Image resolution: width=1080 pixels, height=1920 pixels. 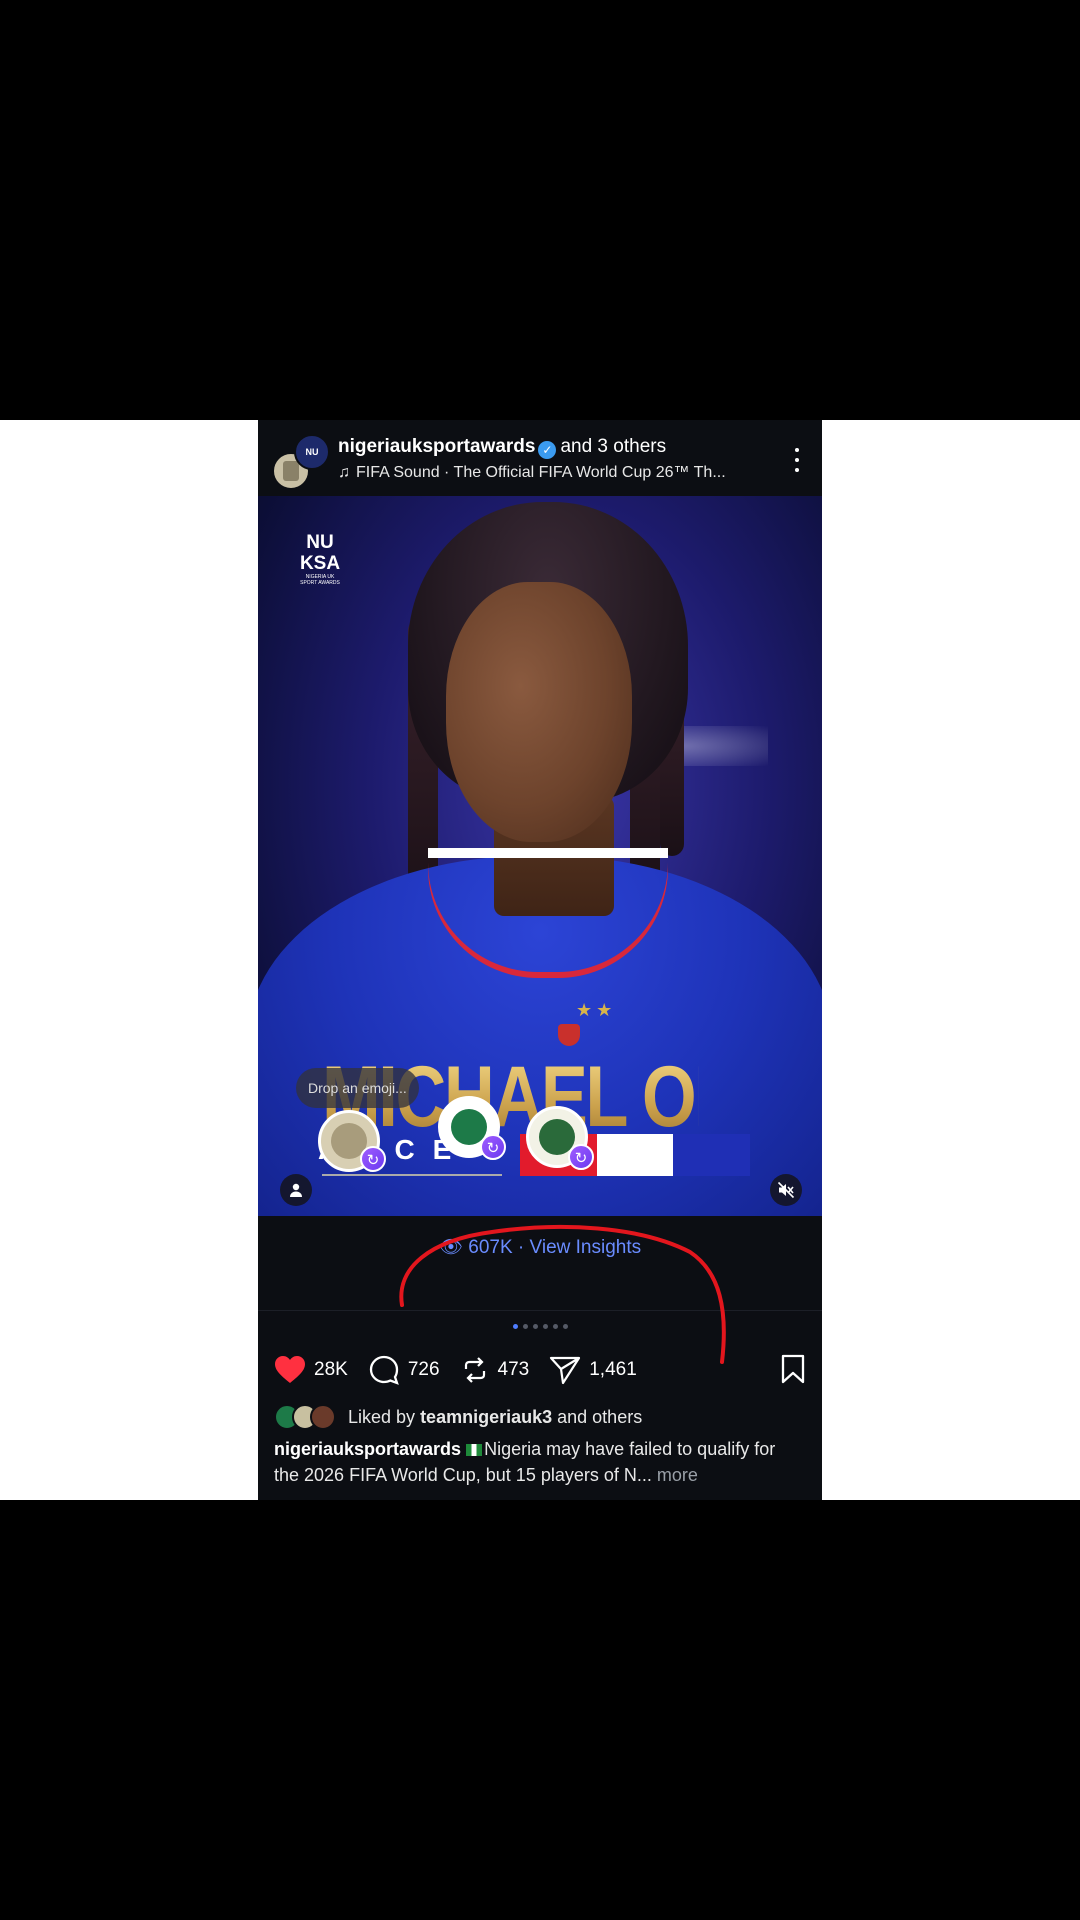 I want to click on jersey-stars: ★★, so click(x=596, y=1010).